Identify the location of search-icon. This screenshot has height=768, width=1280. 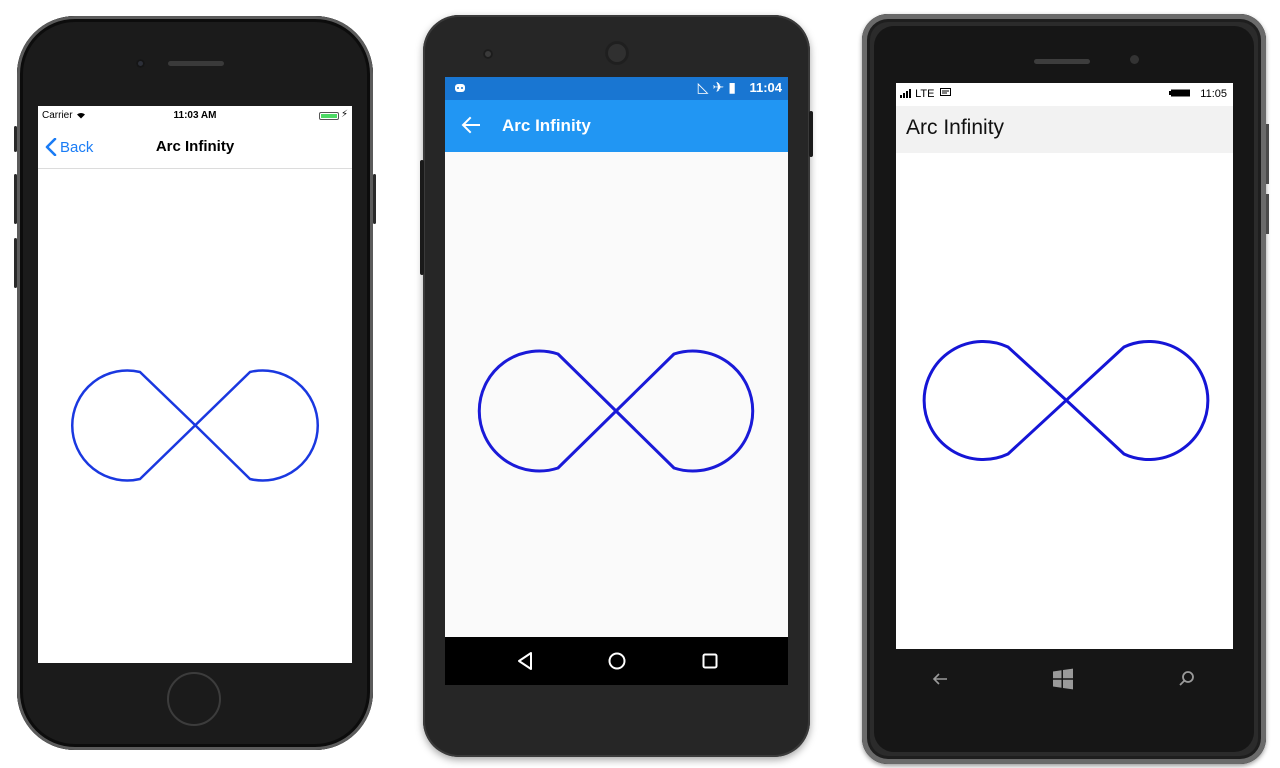
(1187, 679).